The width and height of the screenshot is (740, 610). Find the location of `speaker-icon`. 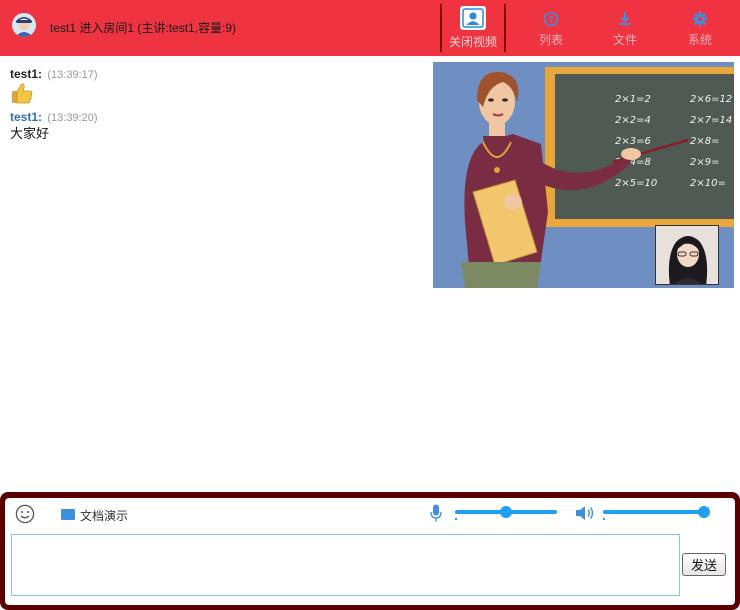

speaker-icon is located at coordinates (585, 513).